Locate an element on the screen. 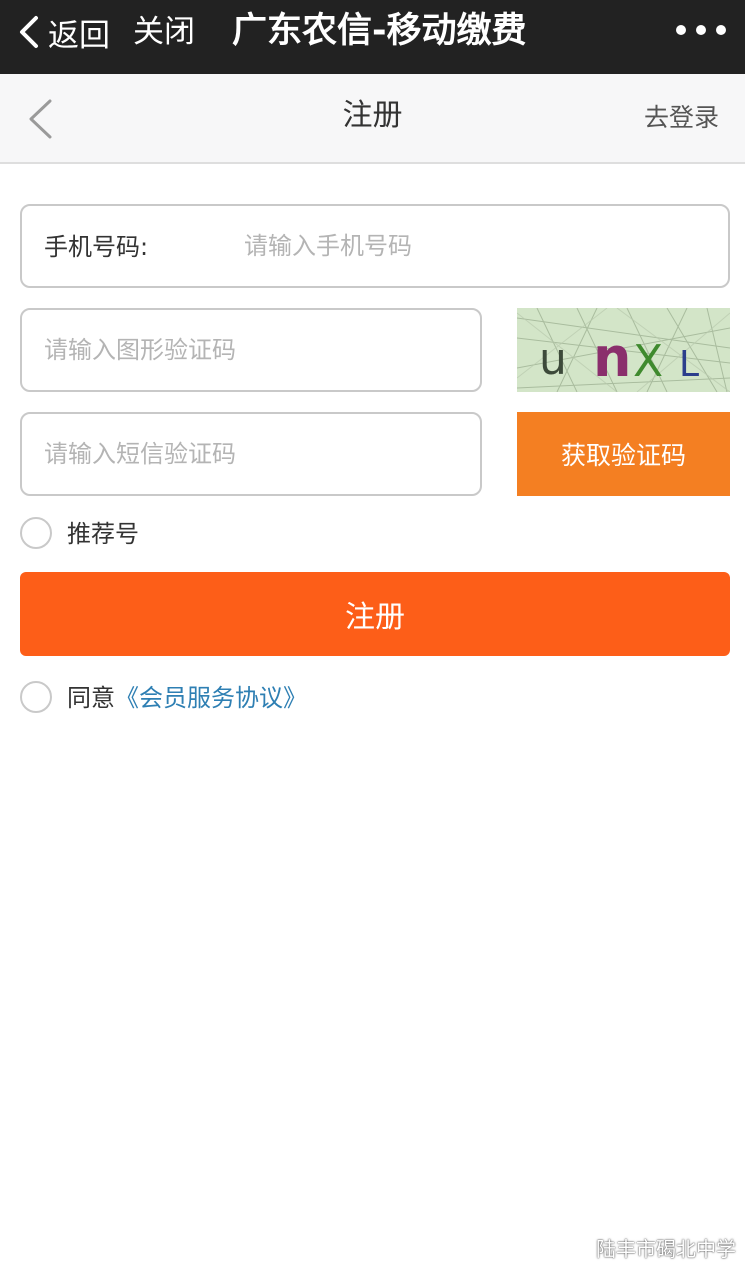 This screenshot has height=1280, width=745. captcha-char: n is located at coordinates (612, 357).